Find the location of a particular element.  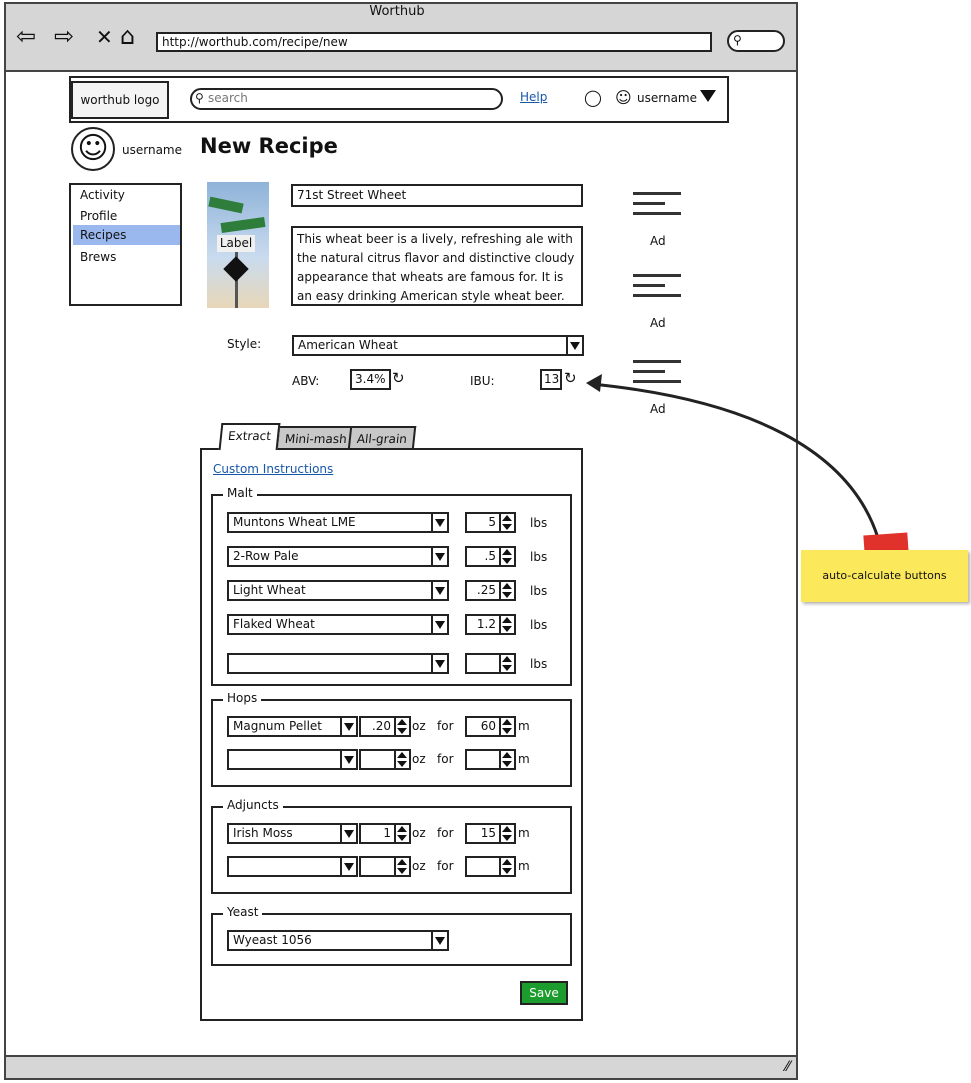

ibu-recalculate-icon: ↻ is located at coordinates (570, 378).